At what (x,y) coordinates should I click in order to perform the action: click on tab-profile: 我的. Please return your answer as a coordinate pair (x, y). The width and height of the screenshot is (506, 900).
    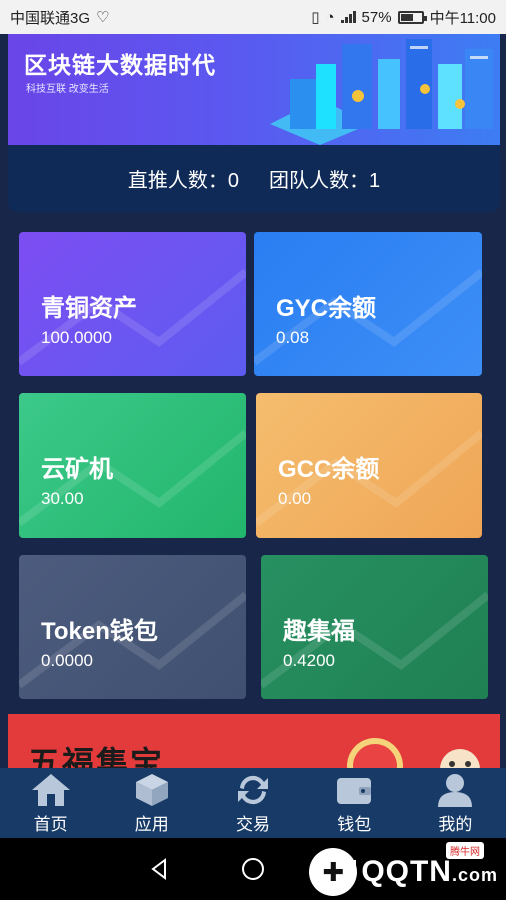
    Looking at the image, I should click on (455, 803).